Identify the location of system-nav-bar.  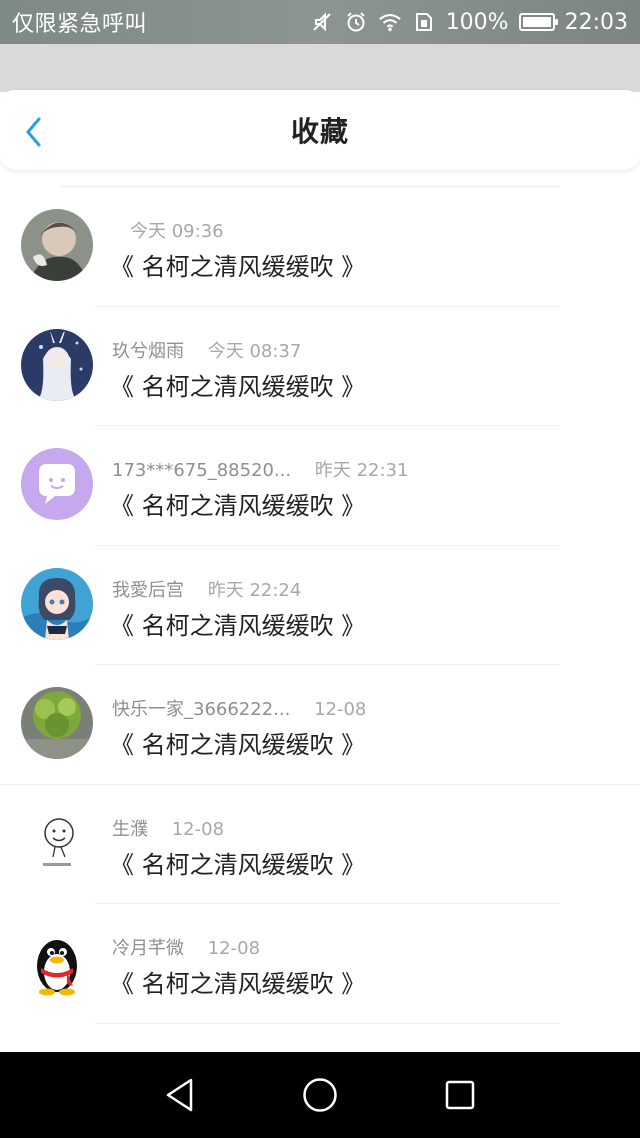
(320, 1095).